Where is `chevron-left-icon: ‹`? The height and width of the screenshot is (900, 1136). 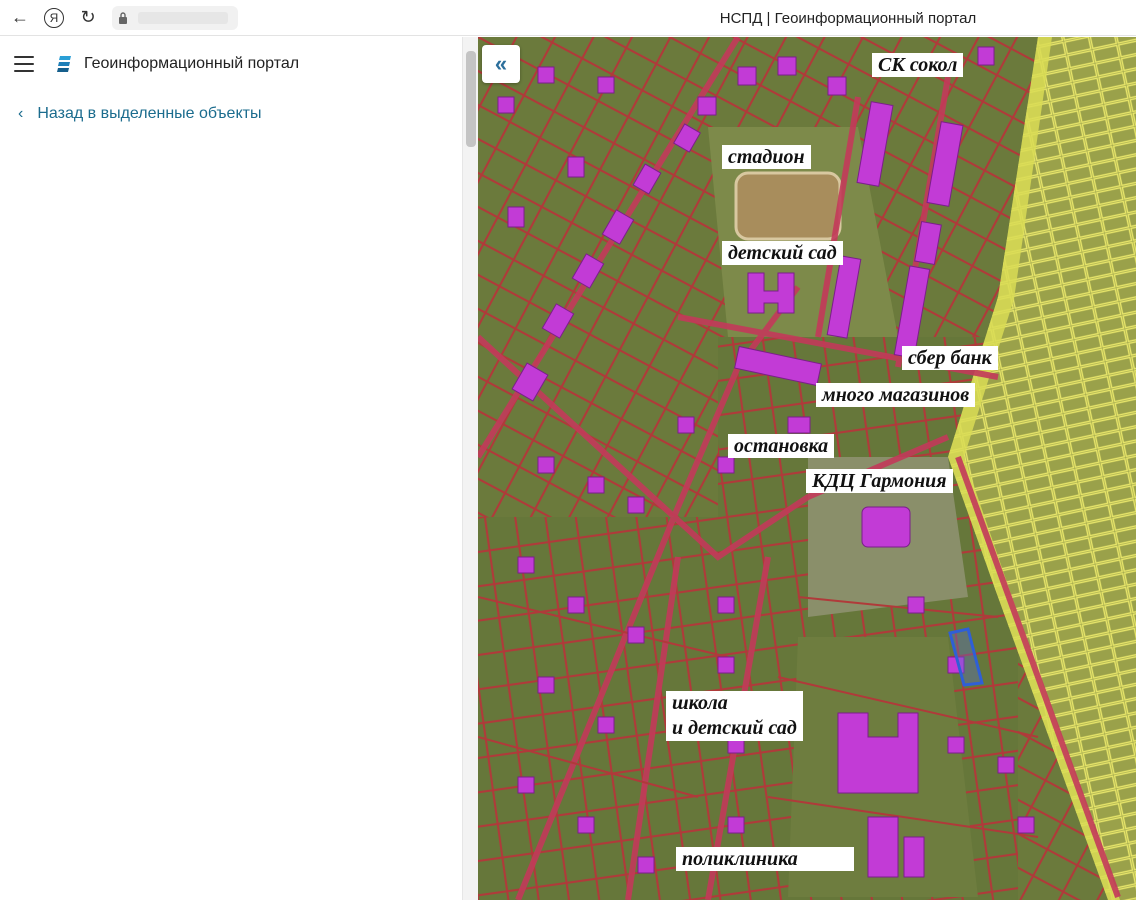 chevron-left-icon: ‹ is located at coordinates (21, 113).